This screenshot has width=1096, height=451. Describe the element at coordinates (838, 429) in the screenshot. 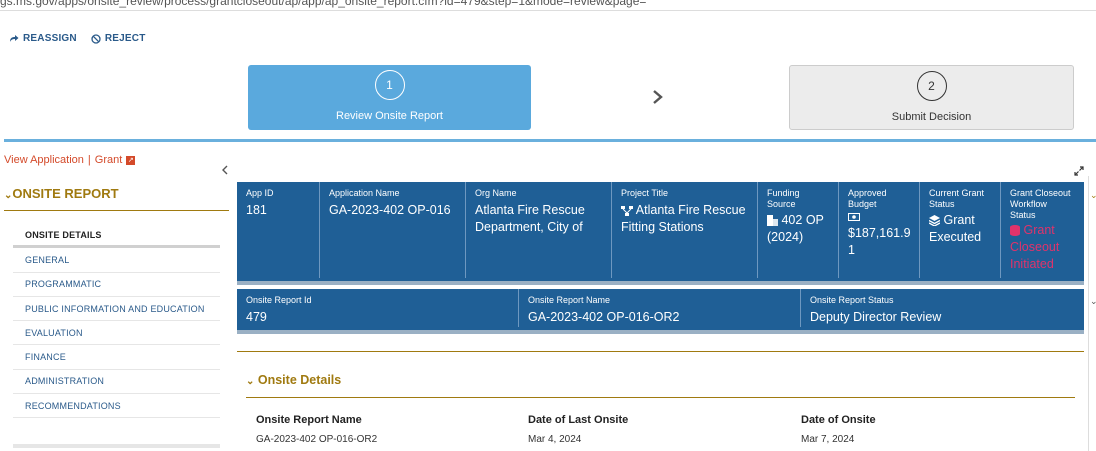

I see `field-date-of-onsite: Date of Onsite Mar 7, 2024` at that location.